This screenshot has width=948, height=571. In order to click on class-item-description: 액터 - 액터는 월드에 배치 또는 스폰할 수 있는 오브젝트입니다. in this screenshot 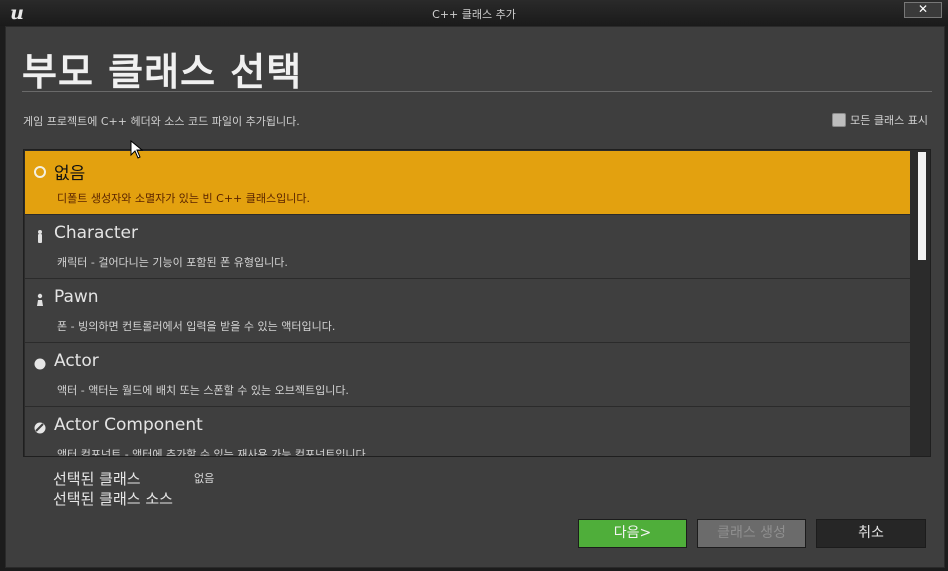, I will do `click(203, 390)`.